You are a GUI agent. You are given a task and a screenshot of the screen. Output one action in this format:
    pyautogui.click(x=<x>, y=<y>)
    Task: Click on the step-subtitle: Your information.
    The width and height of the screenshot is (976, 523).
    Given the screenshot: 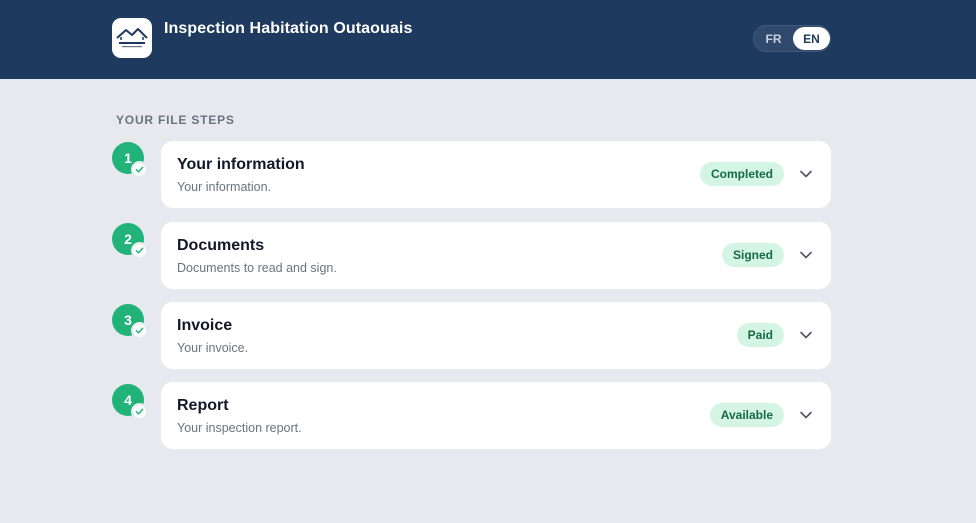 What is the action you would take?
    pyautogui.click(x=224, y=187)
    